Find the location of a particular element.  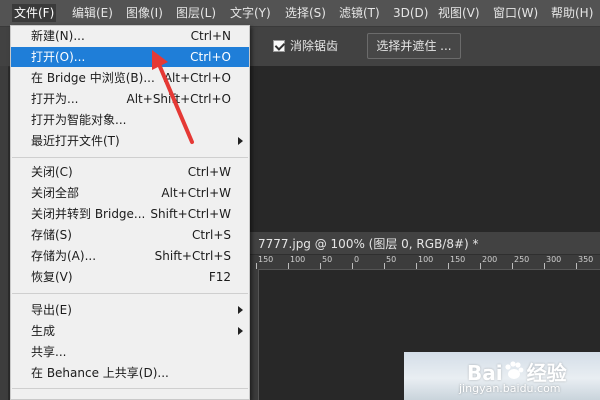

menu-item-new: 新建(N)... Ctrl+N is located at coordinates (130, 36).